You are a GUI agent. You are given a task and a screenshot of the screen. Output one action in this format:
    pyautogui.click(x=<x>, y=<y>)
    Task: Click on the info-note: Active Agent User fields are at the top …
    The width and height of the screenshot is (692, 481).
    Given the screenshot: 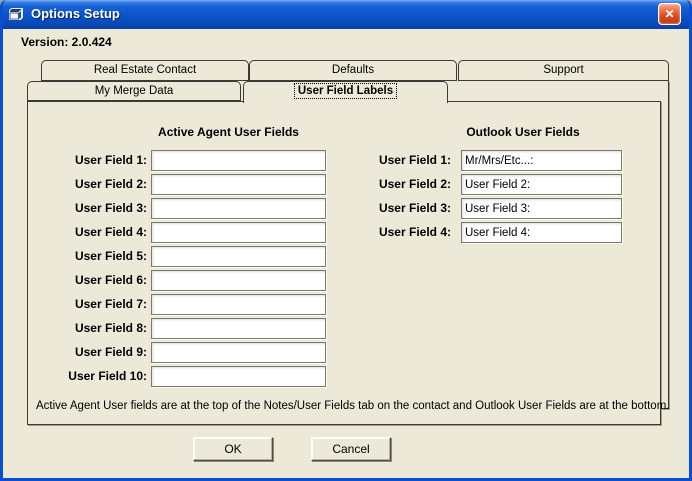 What is the action you would take?
    pyautogui.click(x=353, y=406)
    